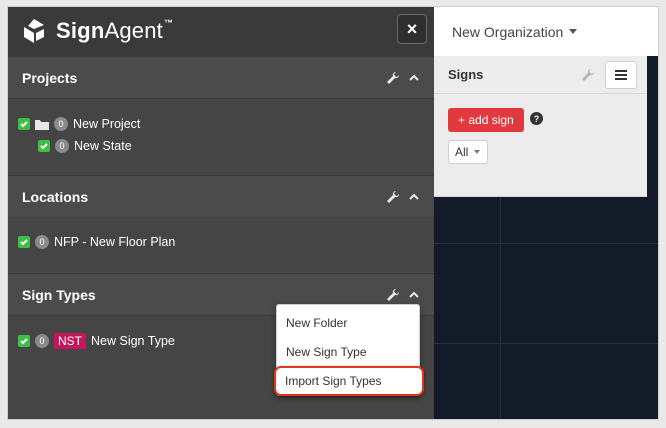 This screenshot has height=428, width=666. I want to click on close-icon: ×, so click(412, 28).